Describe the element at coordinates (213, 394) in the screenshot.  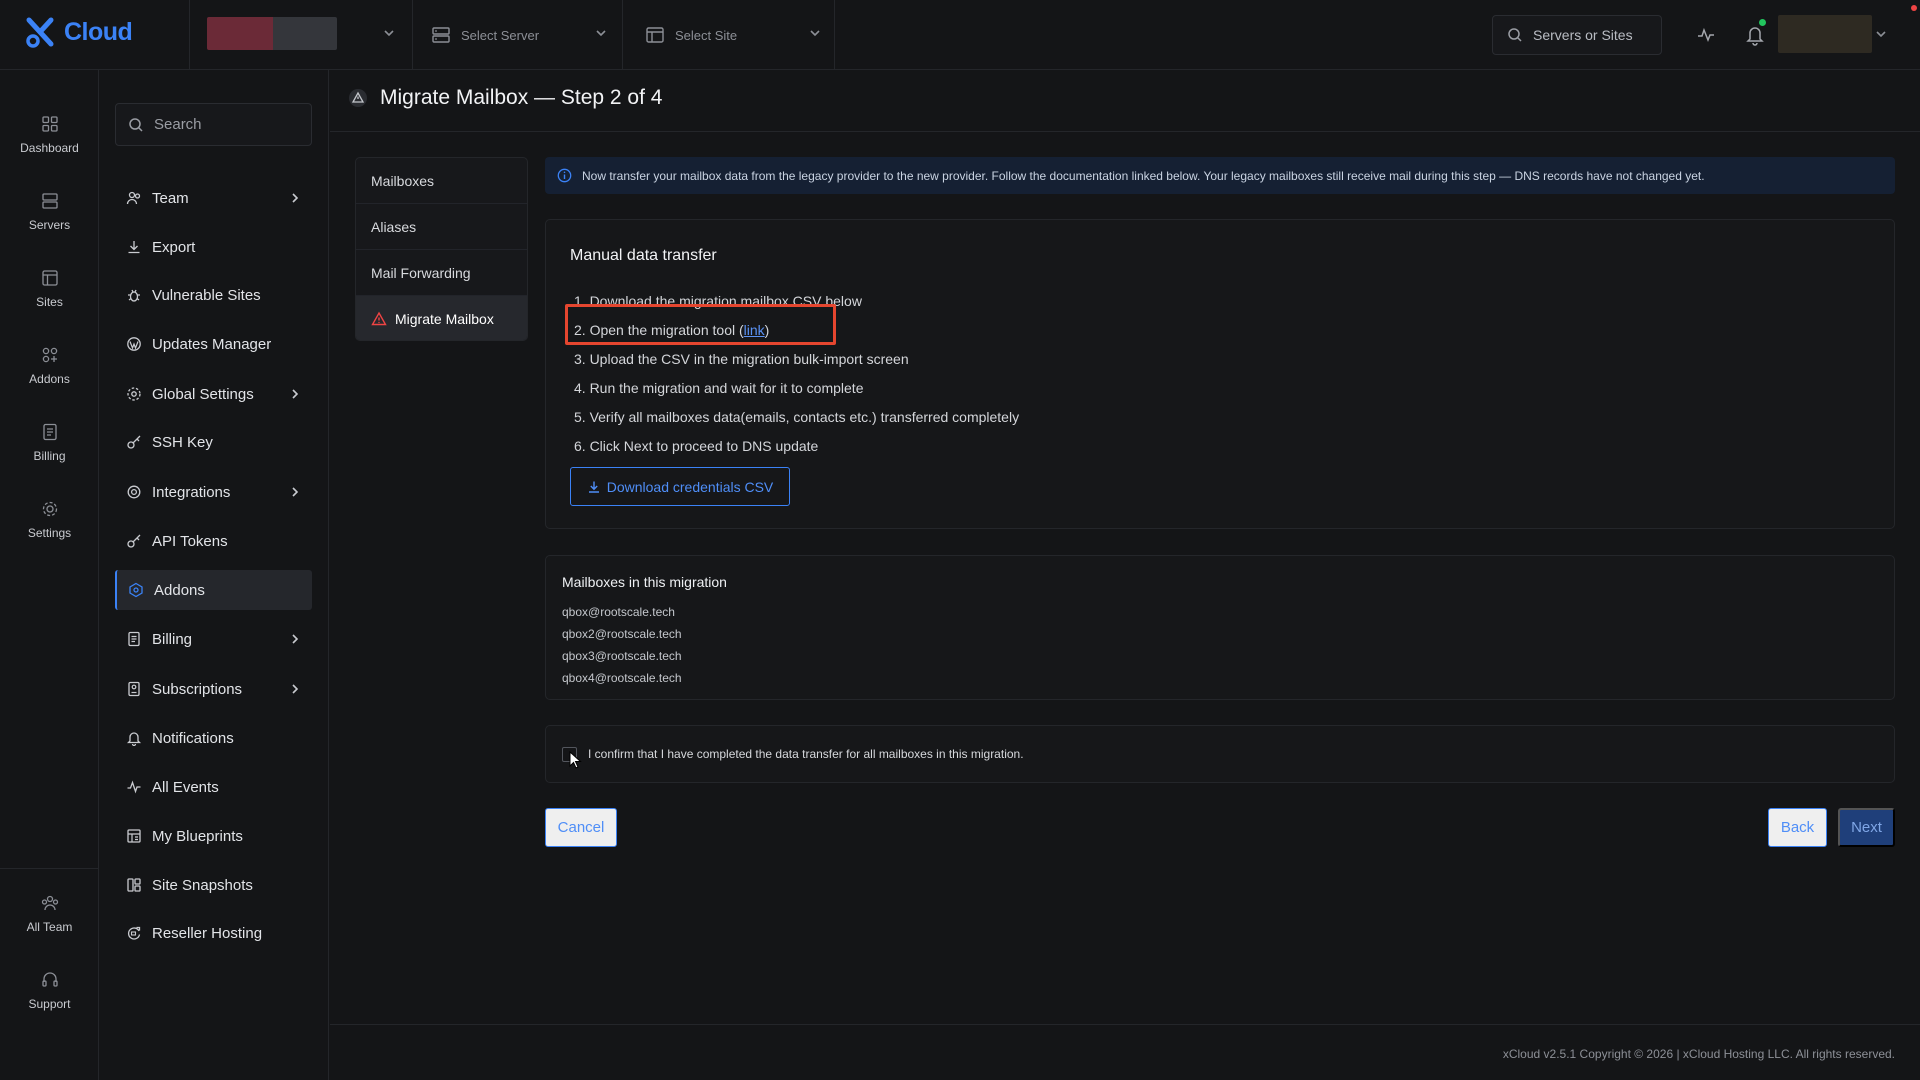
I see `sidebar-item-global-settings: Global Settings` at that location.